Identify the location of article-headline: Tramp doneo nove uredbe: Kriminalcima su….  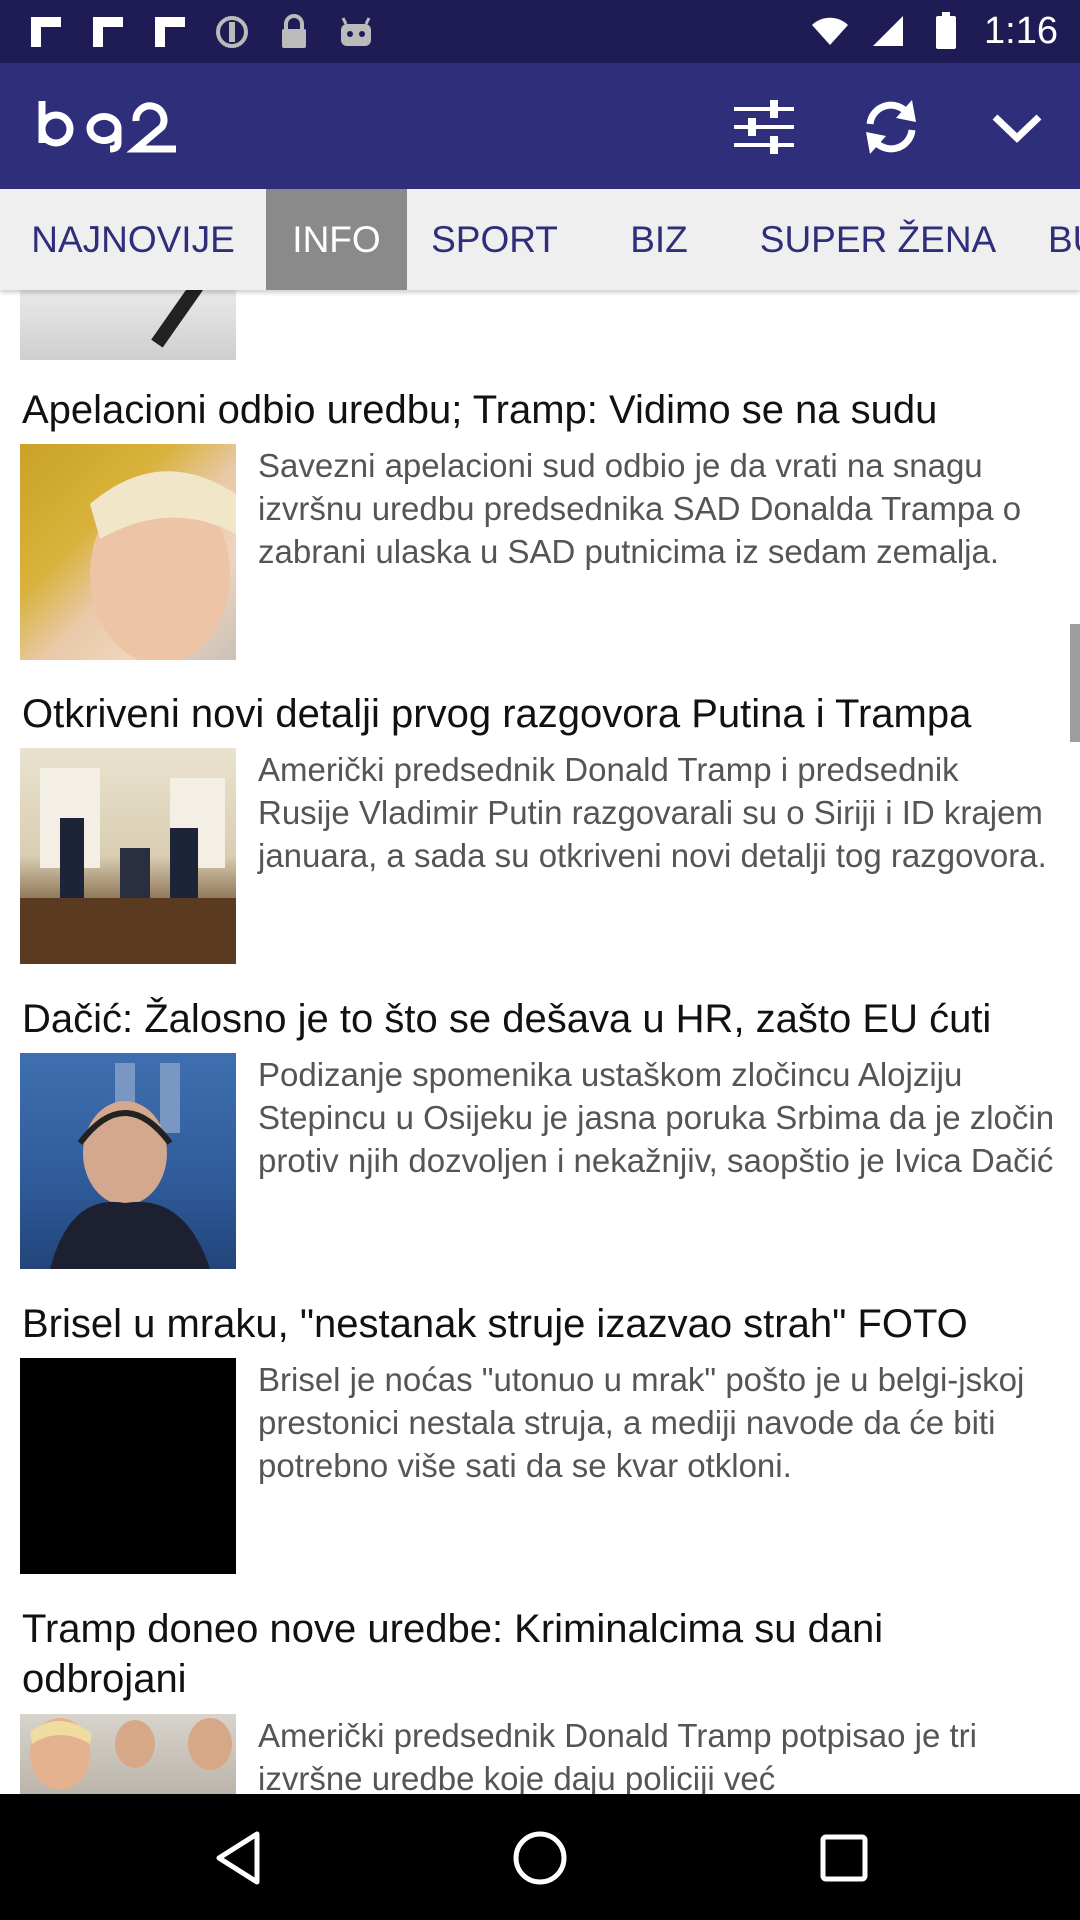
(537, 1654).